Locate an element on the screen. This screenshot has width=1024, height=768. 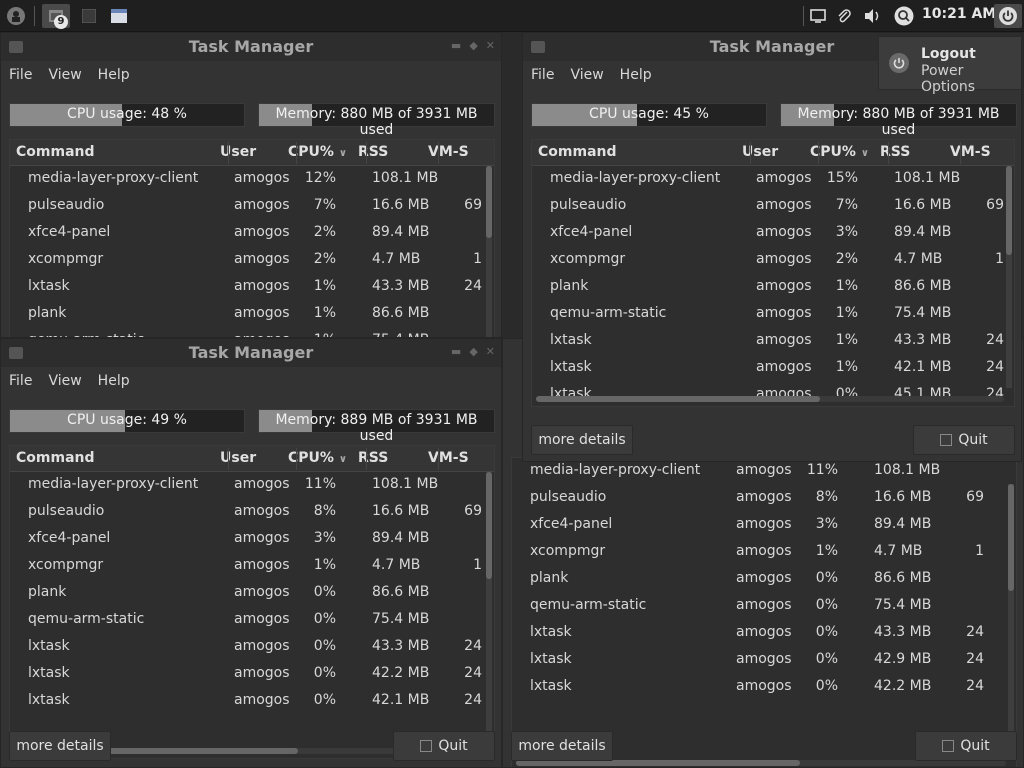
table-row: xfce4-panel amogos 2% 89.4 MB is located at coordinates (252, 233).